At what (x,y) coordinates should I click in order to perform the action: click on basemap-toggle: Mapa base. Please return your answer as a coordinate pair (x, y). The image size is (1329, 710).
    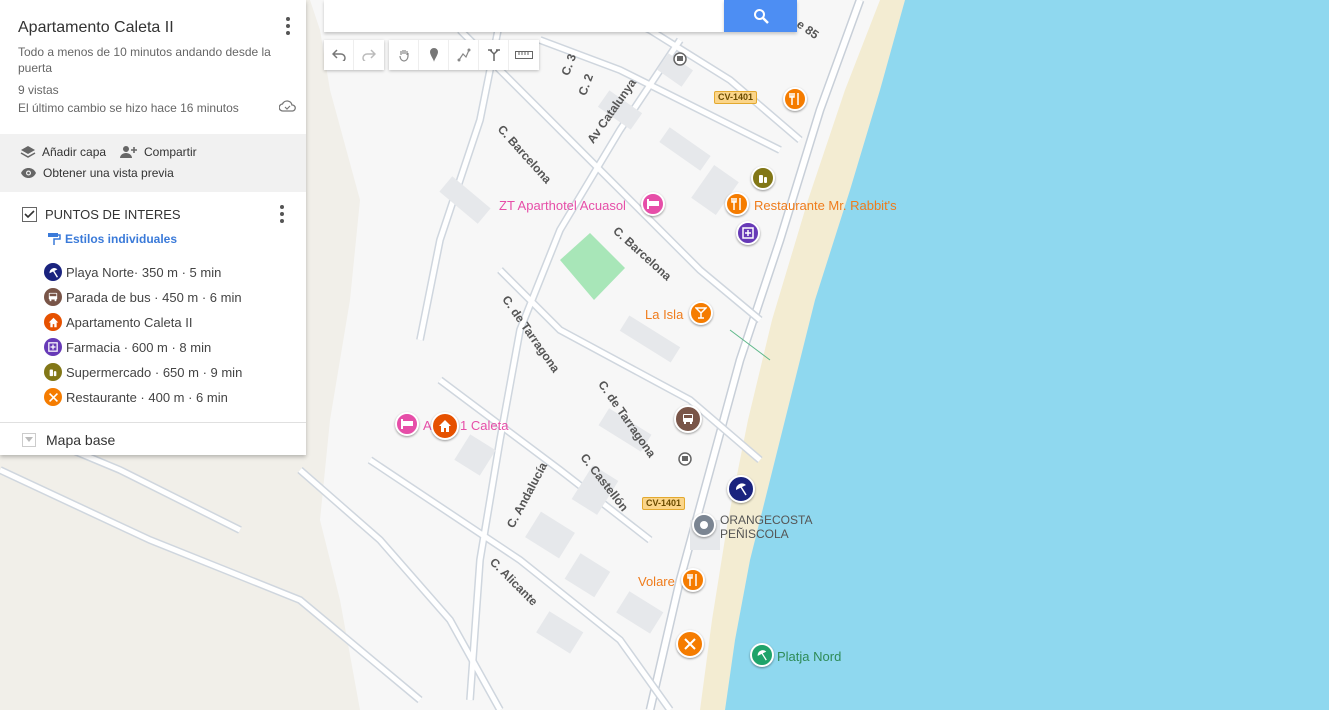
    Looking at the image, I should click on (68, 440).